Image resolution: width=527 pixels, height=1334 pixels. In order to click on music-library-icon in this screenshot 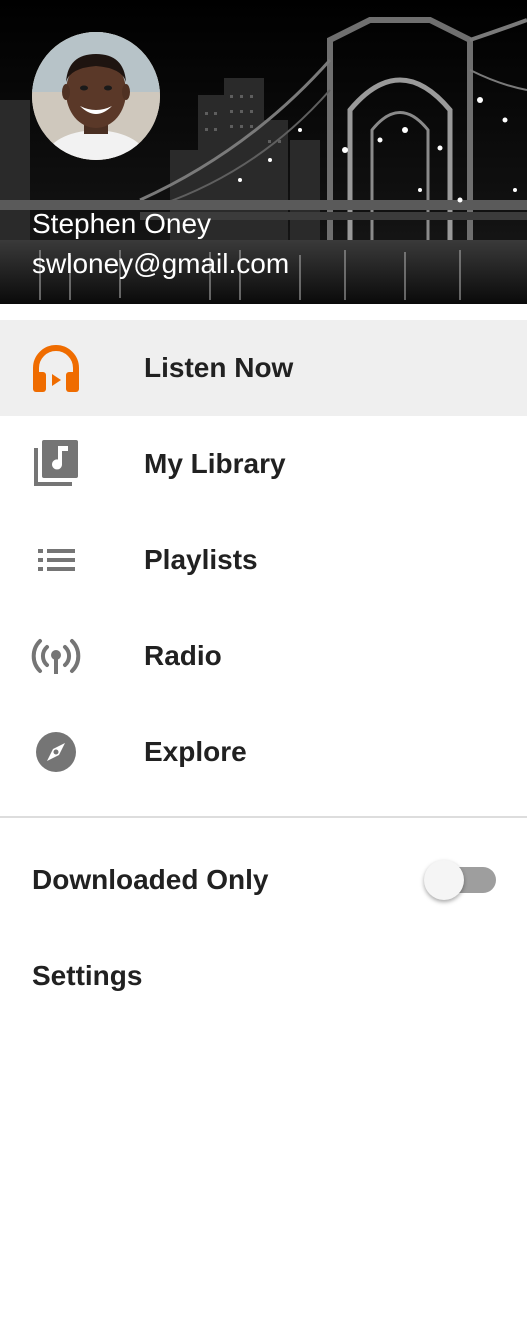, I will do `click(56, 464)`.